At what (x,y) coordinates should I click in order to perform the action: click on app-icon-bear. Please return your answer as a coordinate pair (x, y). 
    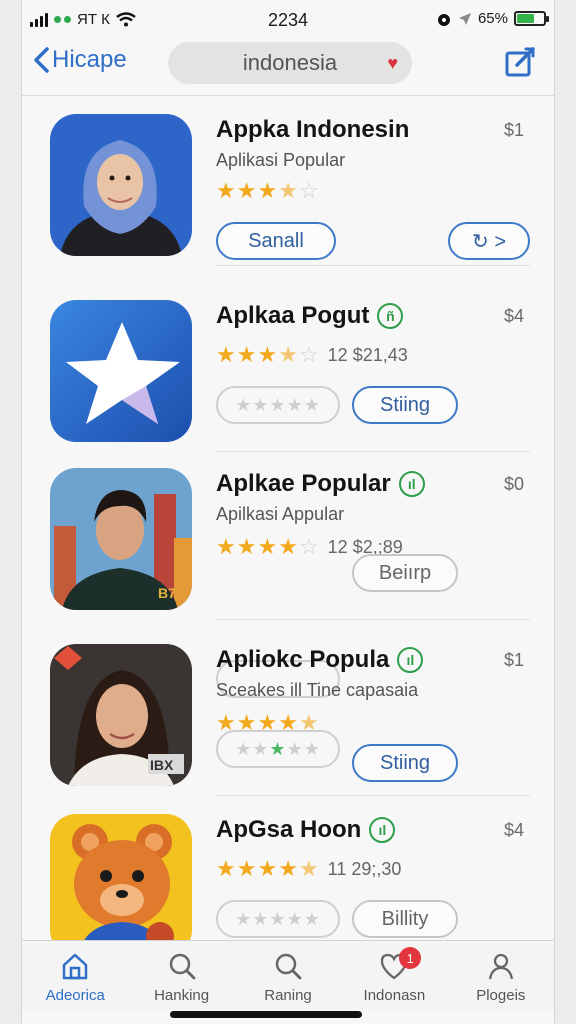
    Looking at the image, I should click on (121, 877).